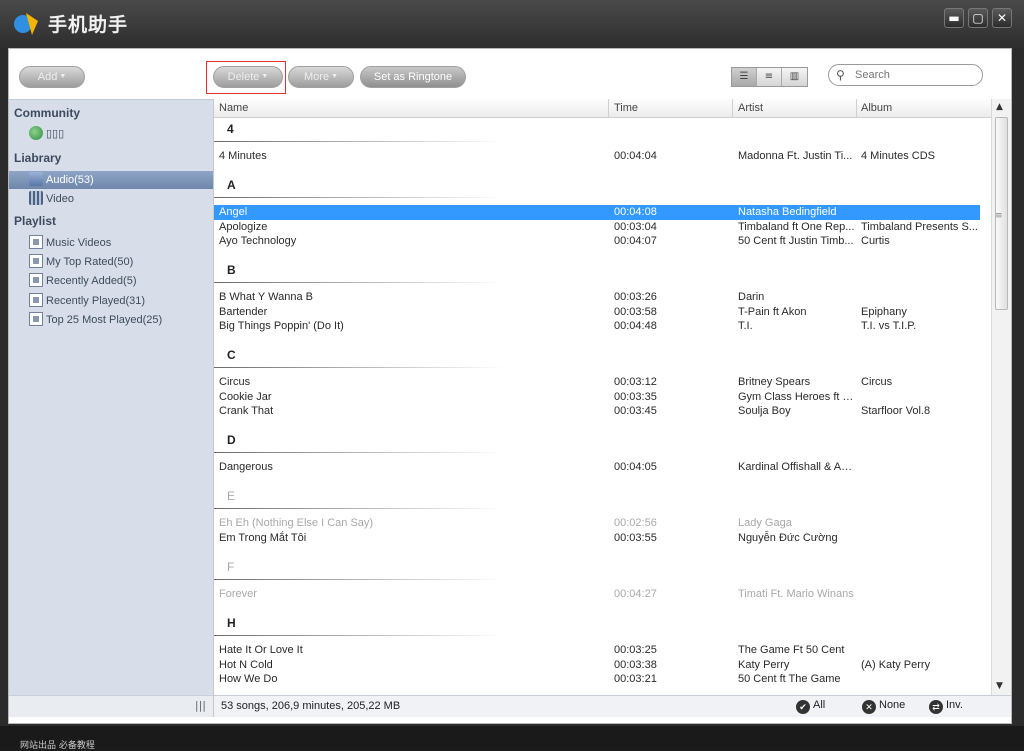 This screenshot has height=751, width=1024. I want to click on song-row: Angel 00:04:08 Natasha Bedingfield, so click(597, 212).